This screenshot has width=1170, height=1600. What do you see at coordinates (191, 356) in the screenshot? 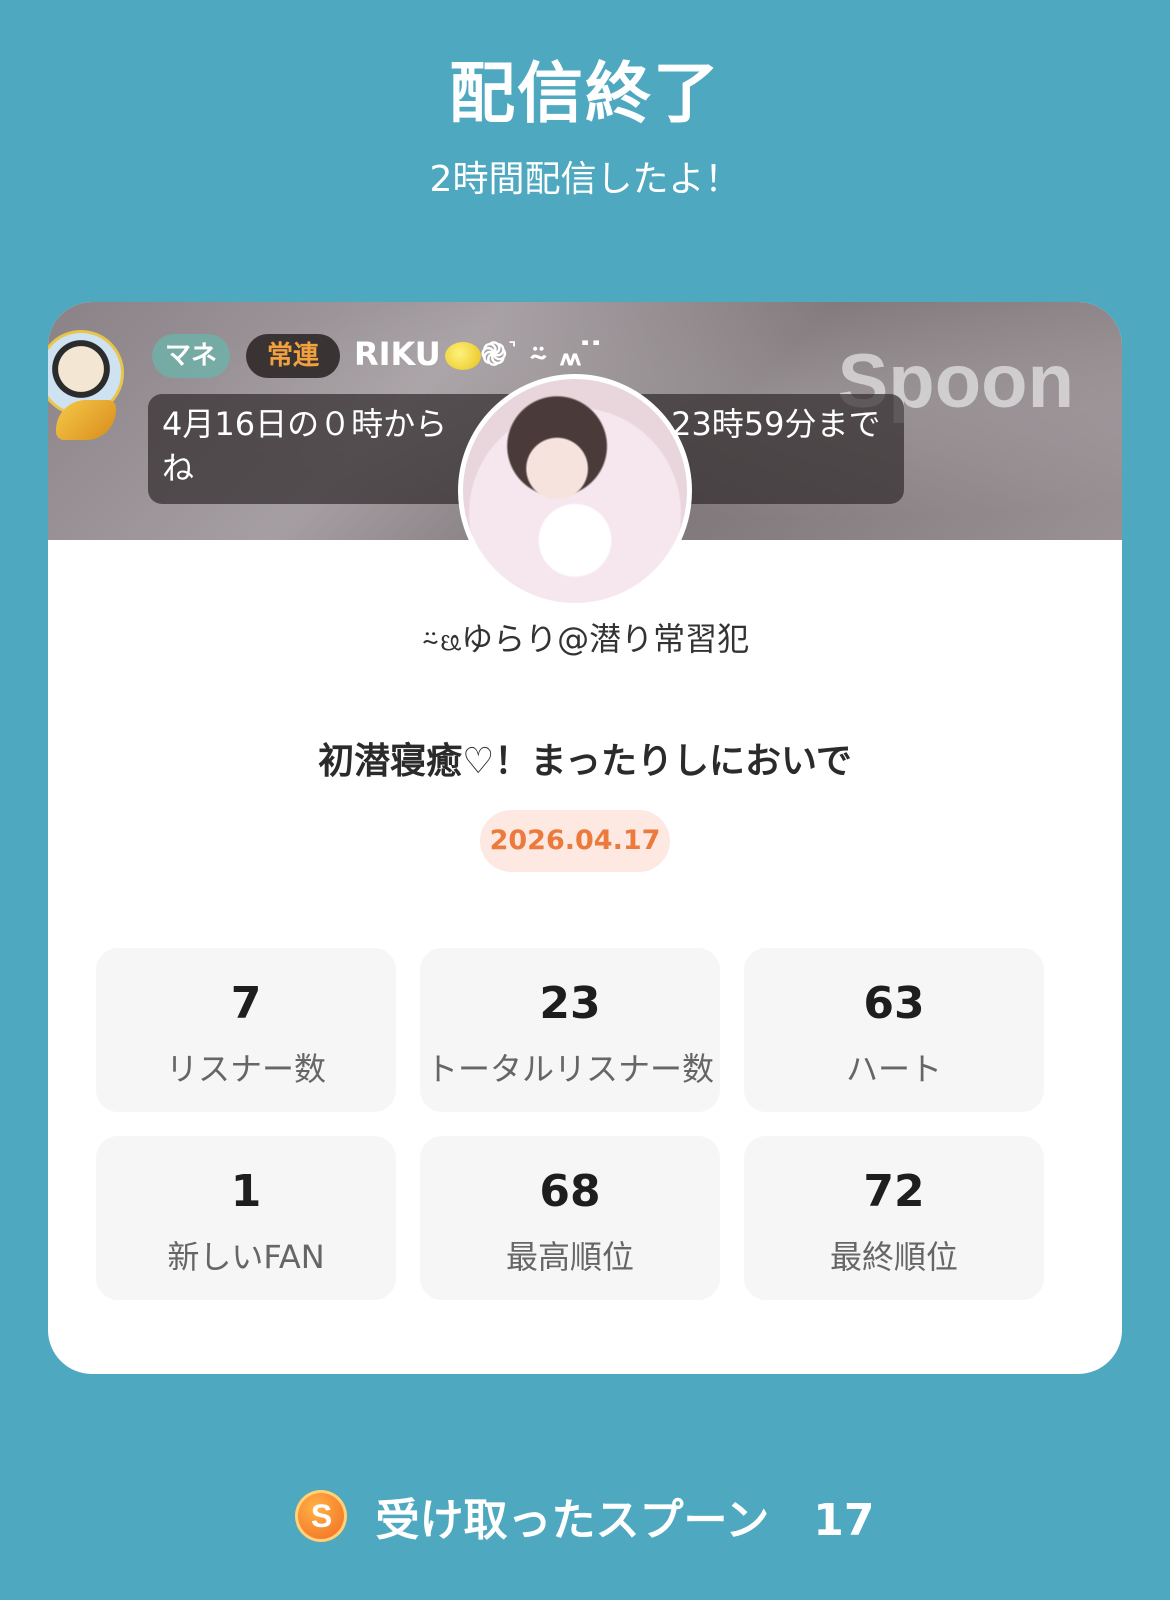
I see `manager-tag: マネ` at bounding box center [191, 356].